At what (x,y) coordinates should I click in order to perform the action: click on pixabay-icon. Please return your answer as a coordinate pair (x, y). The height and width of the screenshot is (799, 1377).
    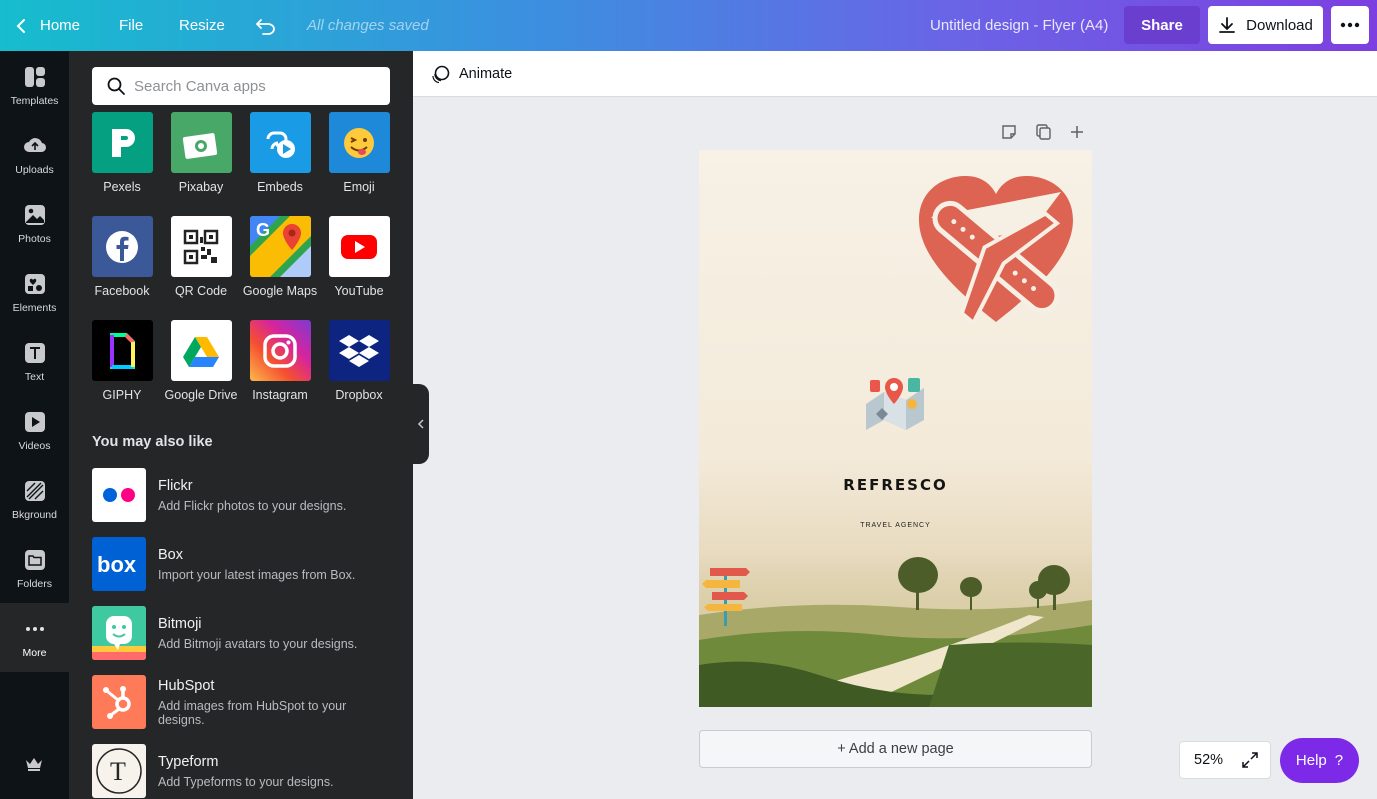
    Looking at the image, I should click on (201, 142).